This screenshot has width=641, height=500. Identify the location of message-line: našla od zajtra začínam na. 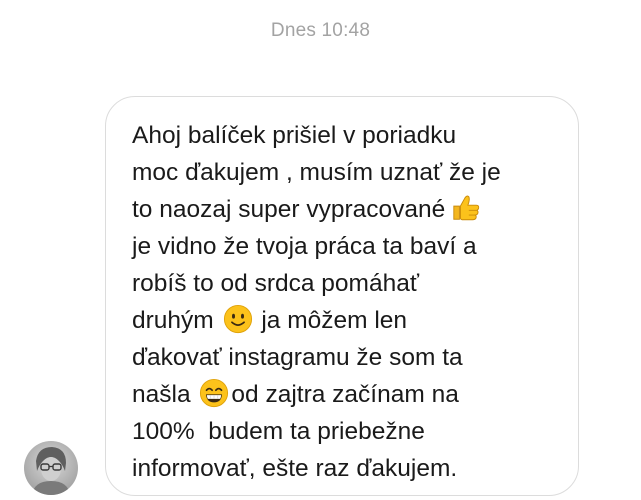
(343, 394).